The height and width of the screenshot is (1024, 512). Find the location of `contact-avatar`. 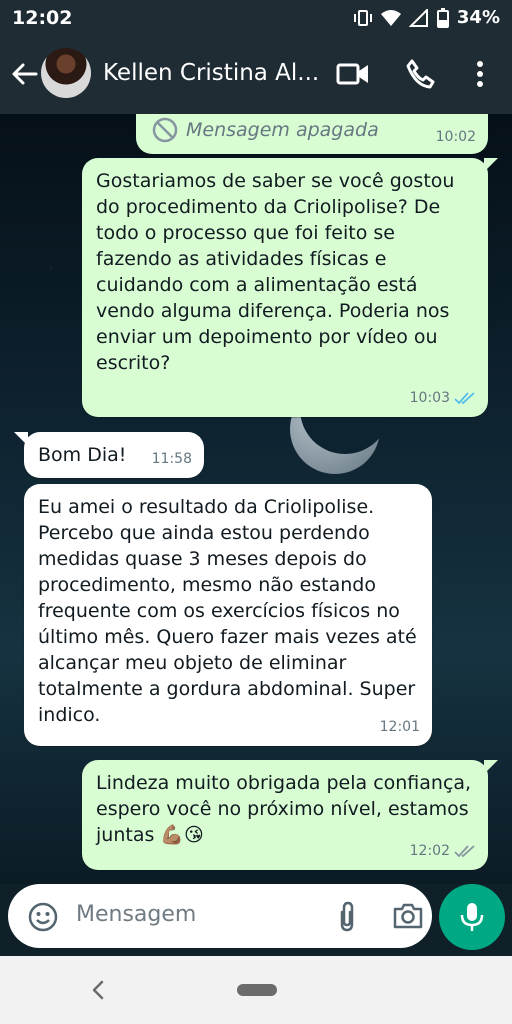

contact-avatar is located at coordinates (66, 73).